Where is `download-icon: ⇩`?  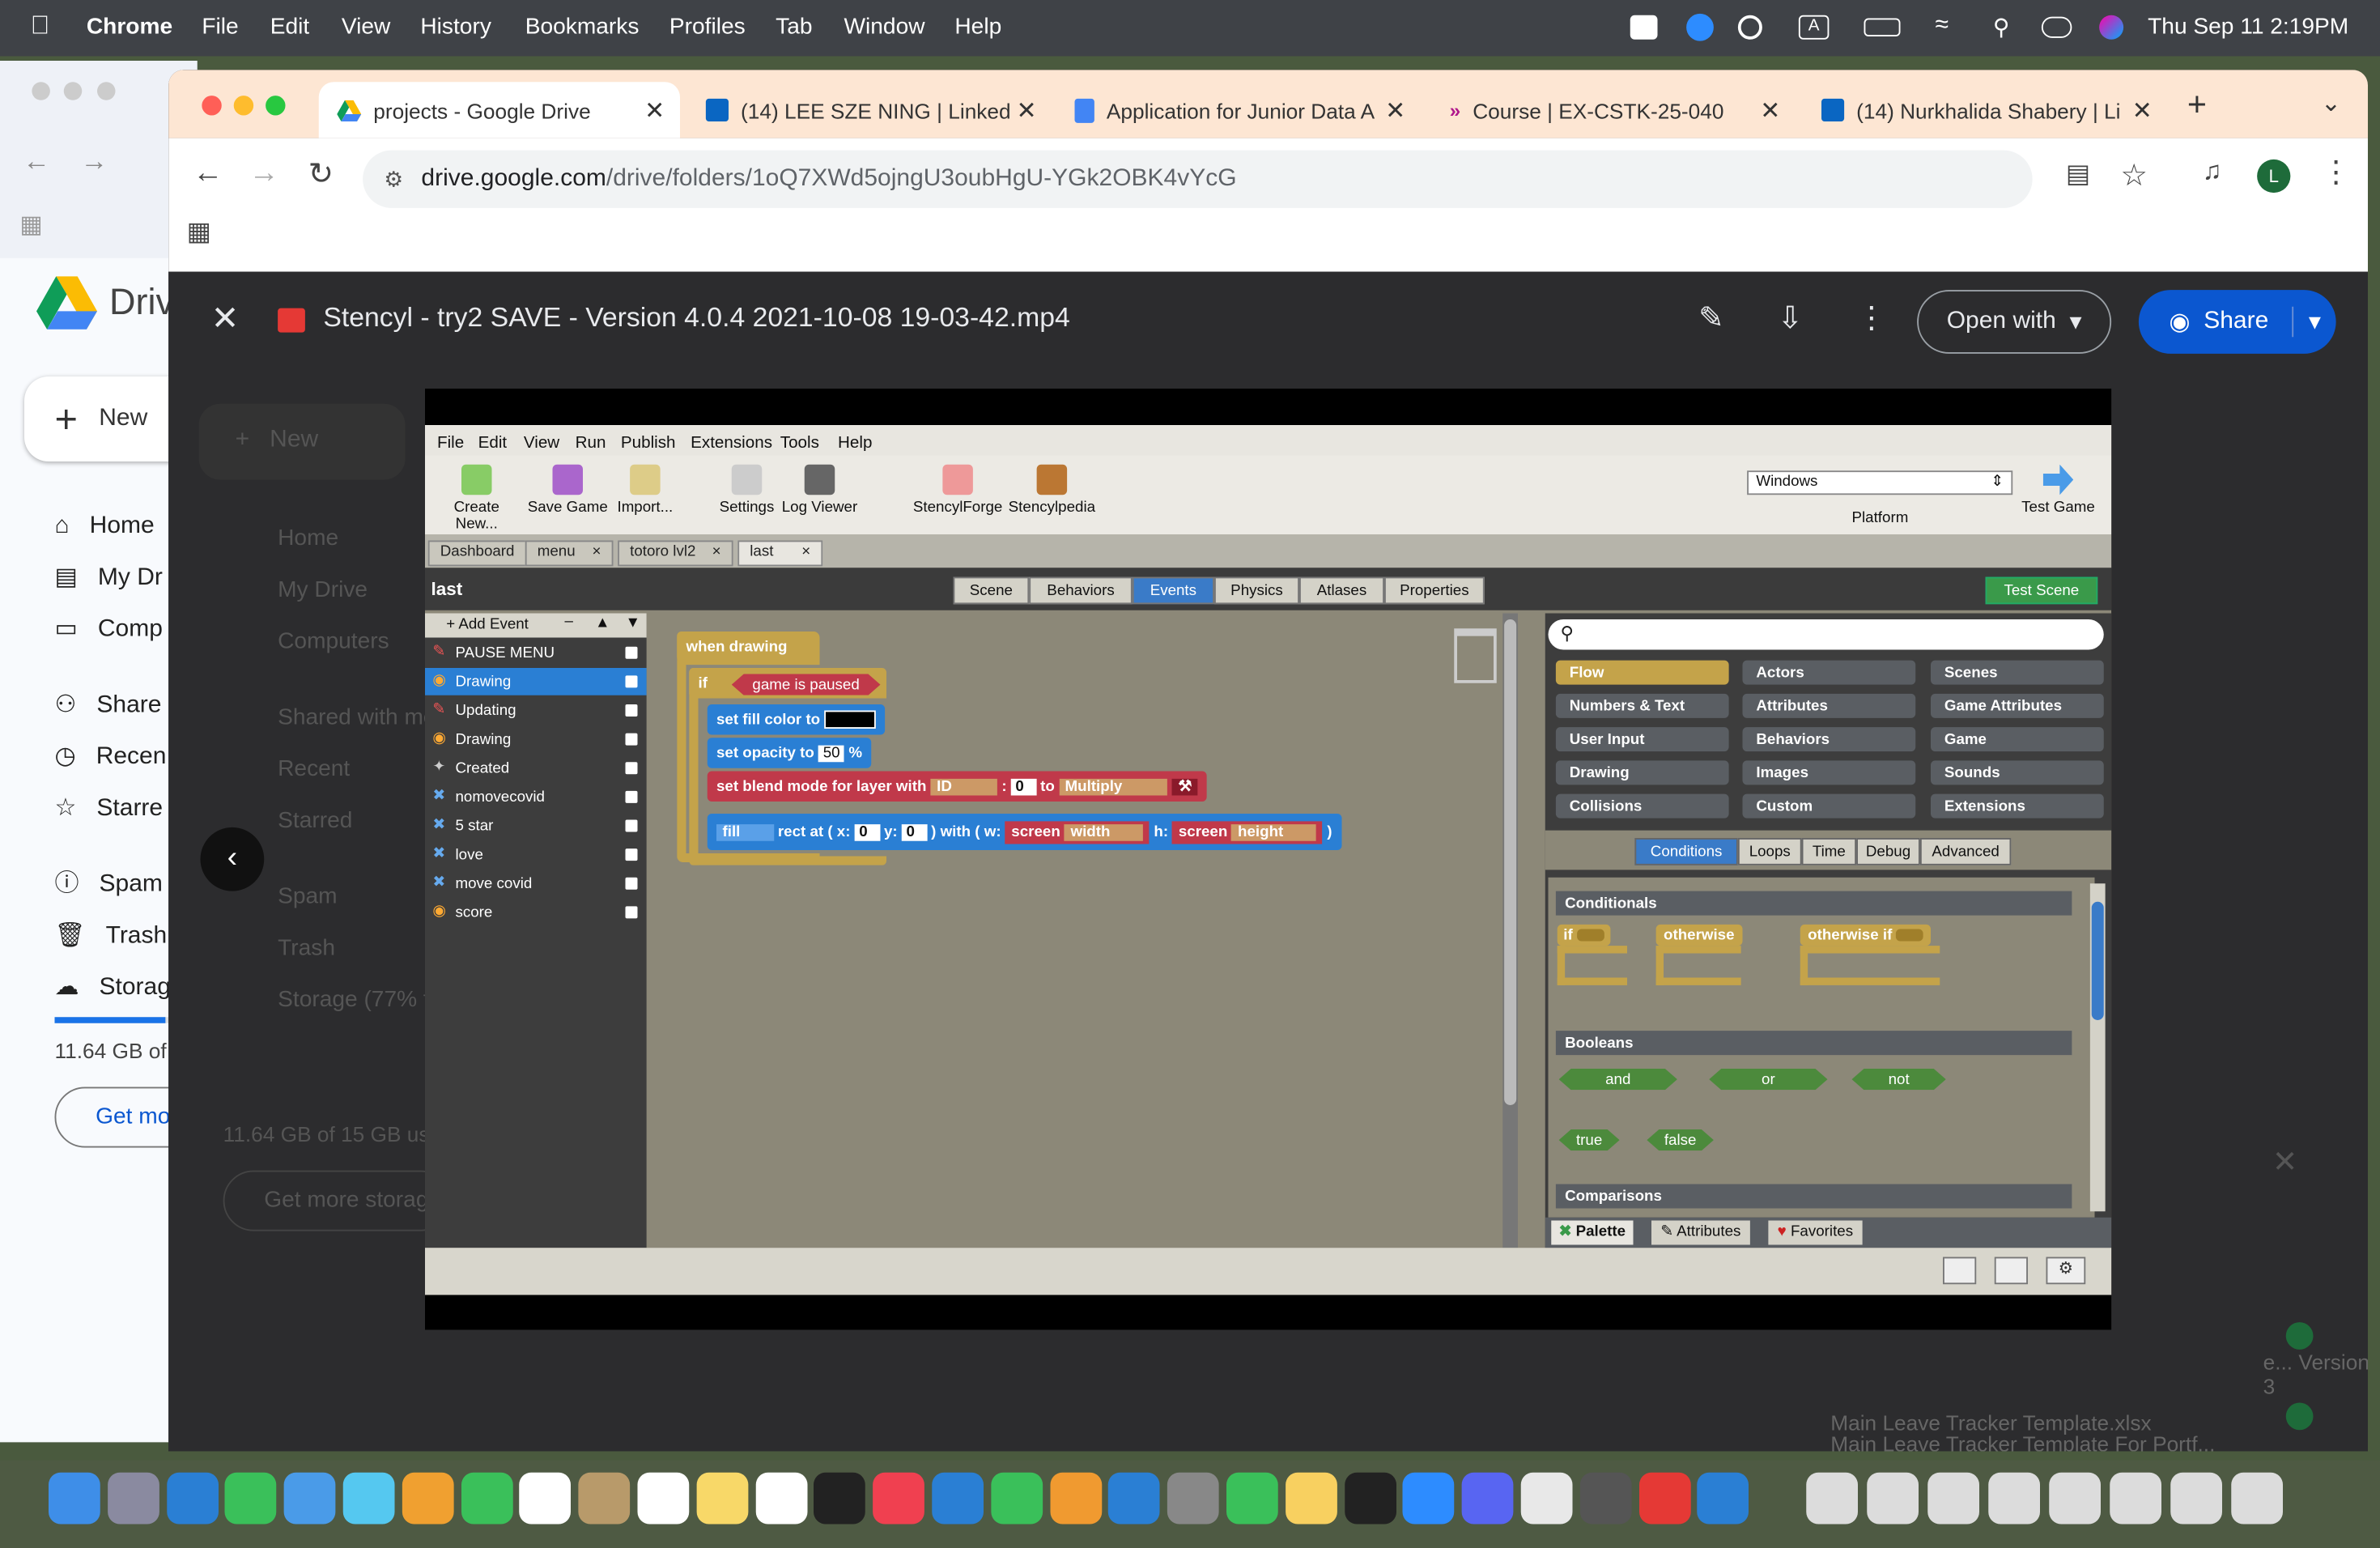 download-icon: ⇩ is located at coordinates (1791, 318).